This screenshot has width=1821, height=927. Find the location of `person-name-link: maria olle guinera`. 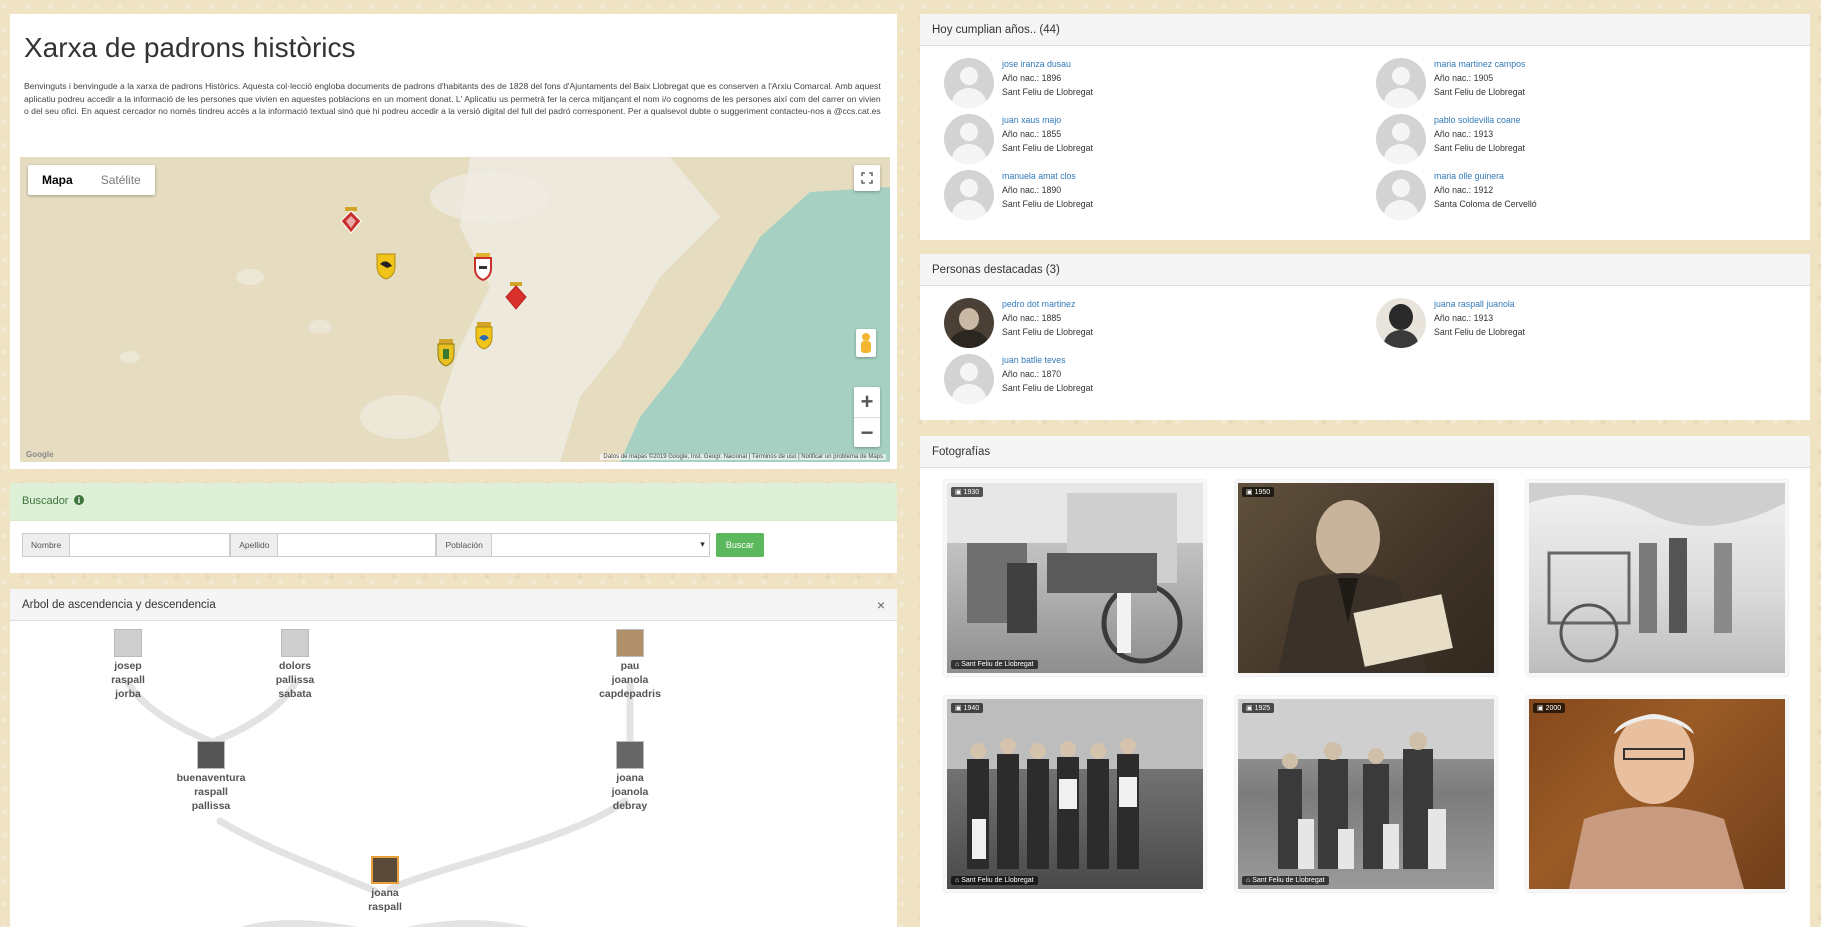

person-name-link: maria olle guinera is located at coordinates (1485, 176).